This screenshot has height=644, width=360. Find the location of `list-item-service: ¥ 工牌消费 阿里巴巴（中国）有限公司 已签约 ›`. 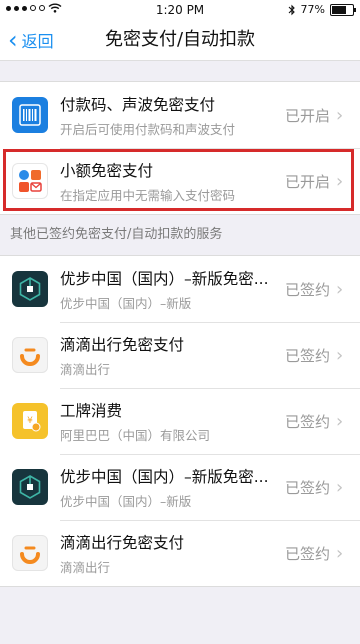

list-item-service: ¥ 工牌消费 阿里巴巴（中国）有限公司 已签约 › is located at coordinates (180, 421).